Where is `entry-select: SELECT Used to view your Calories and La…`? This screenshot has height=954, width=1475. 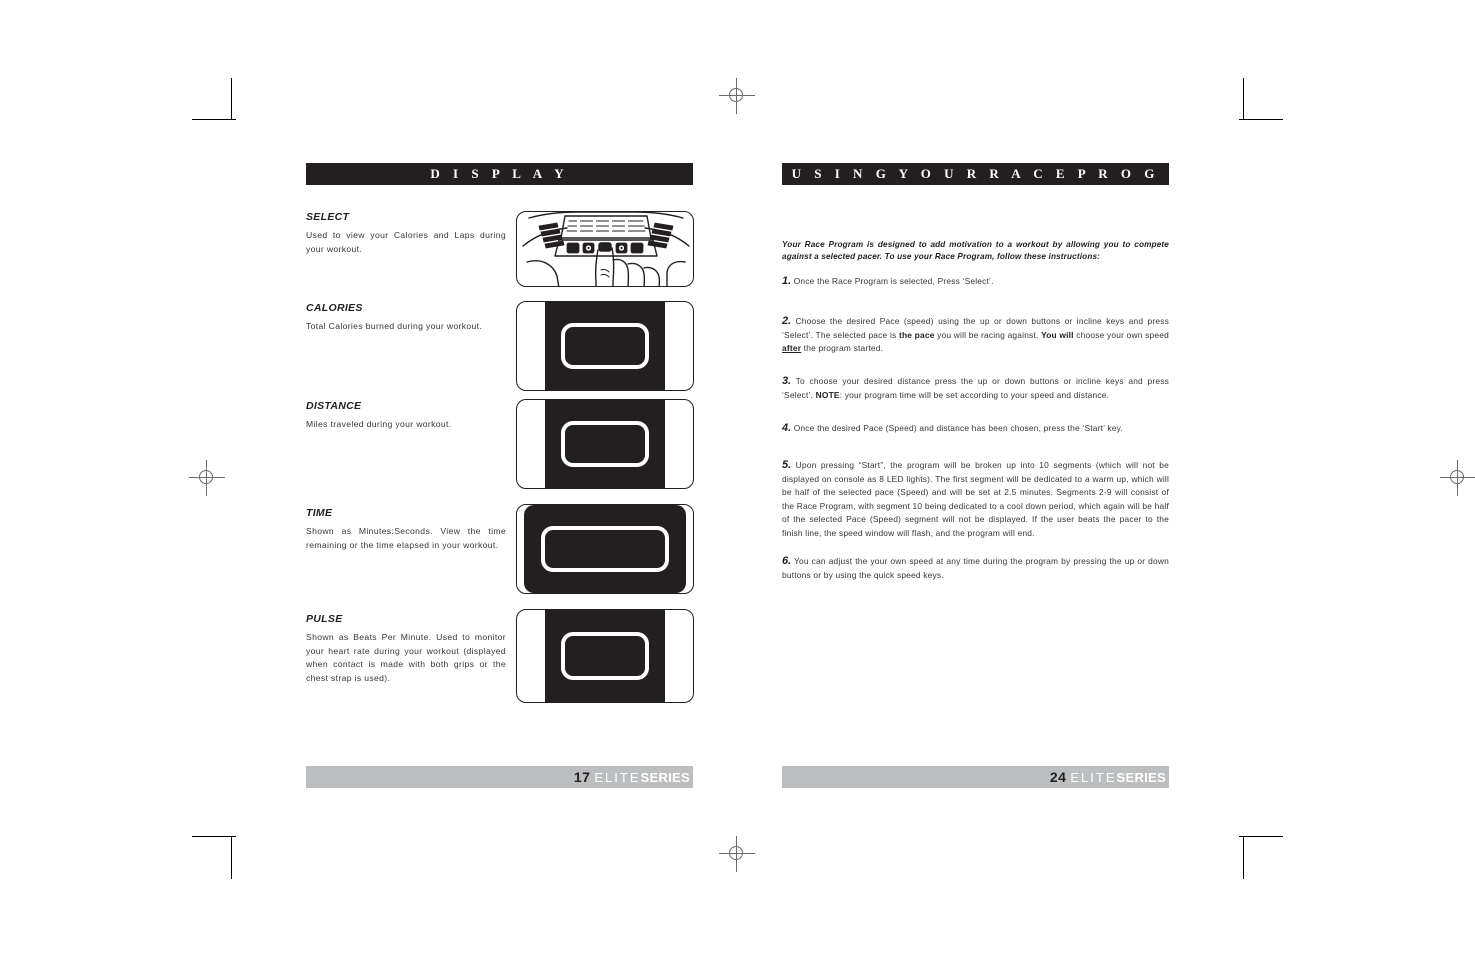 entry-select: SELECT Used to view your Calories and La… is located at coordinates (406, 233).